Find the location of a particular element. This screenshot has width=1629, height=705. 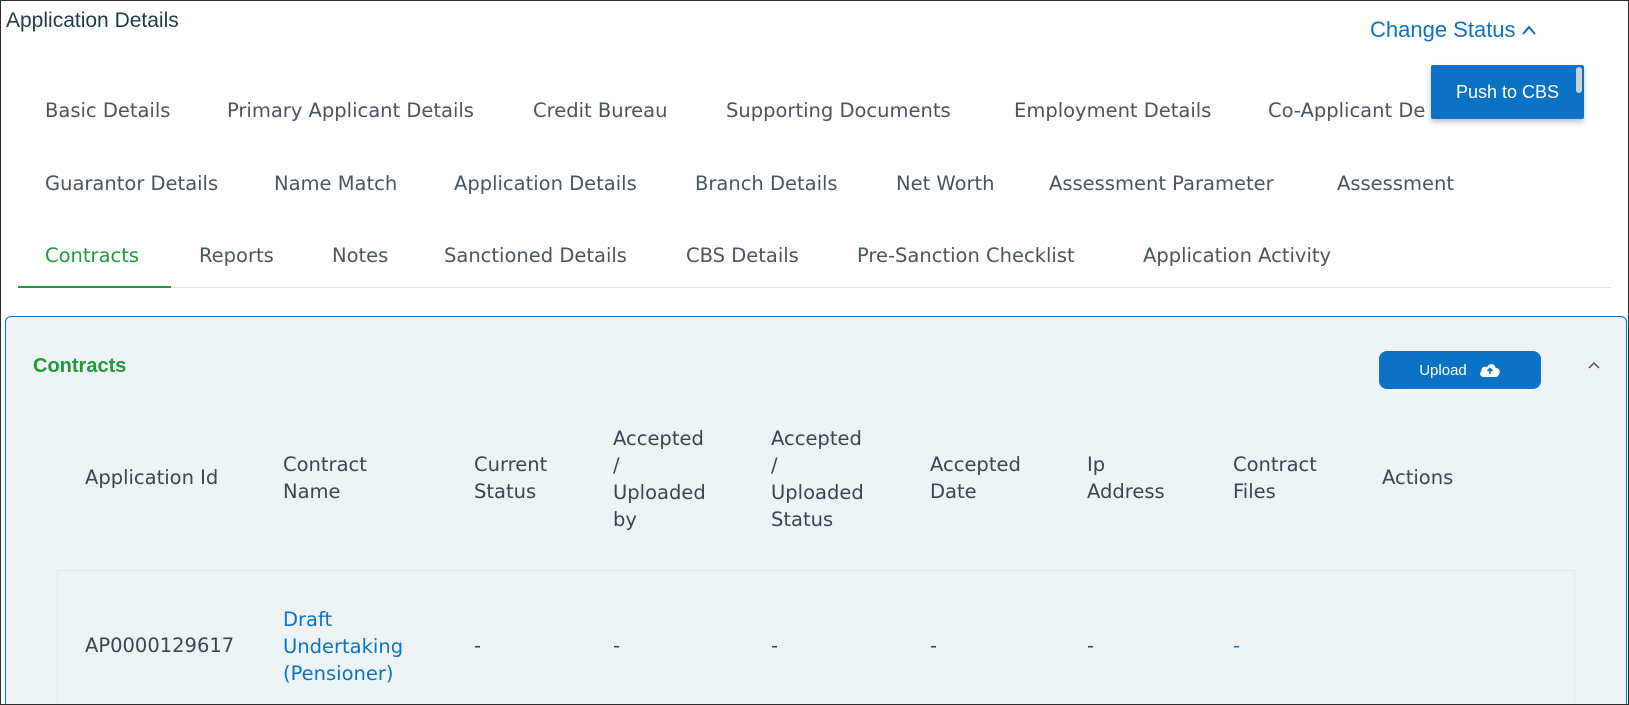

col-accepted-uploaded-by: Accepted / Uploaded by is located at coordinates (659, 479).